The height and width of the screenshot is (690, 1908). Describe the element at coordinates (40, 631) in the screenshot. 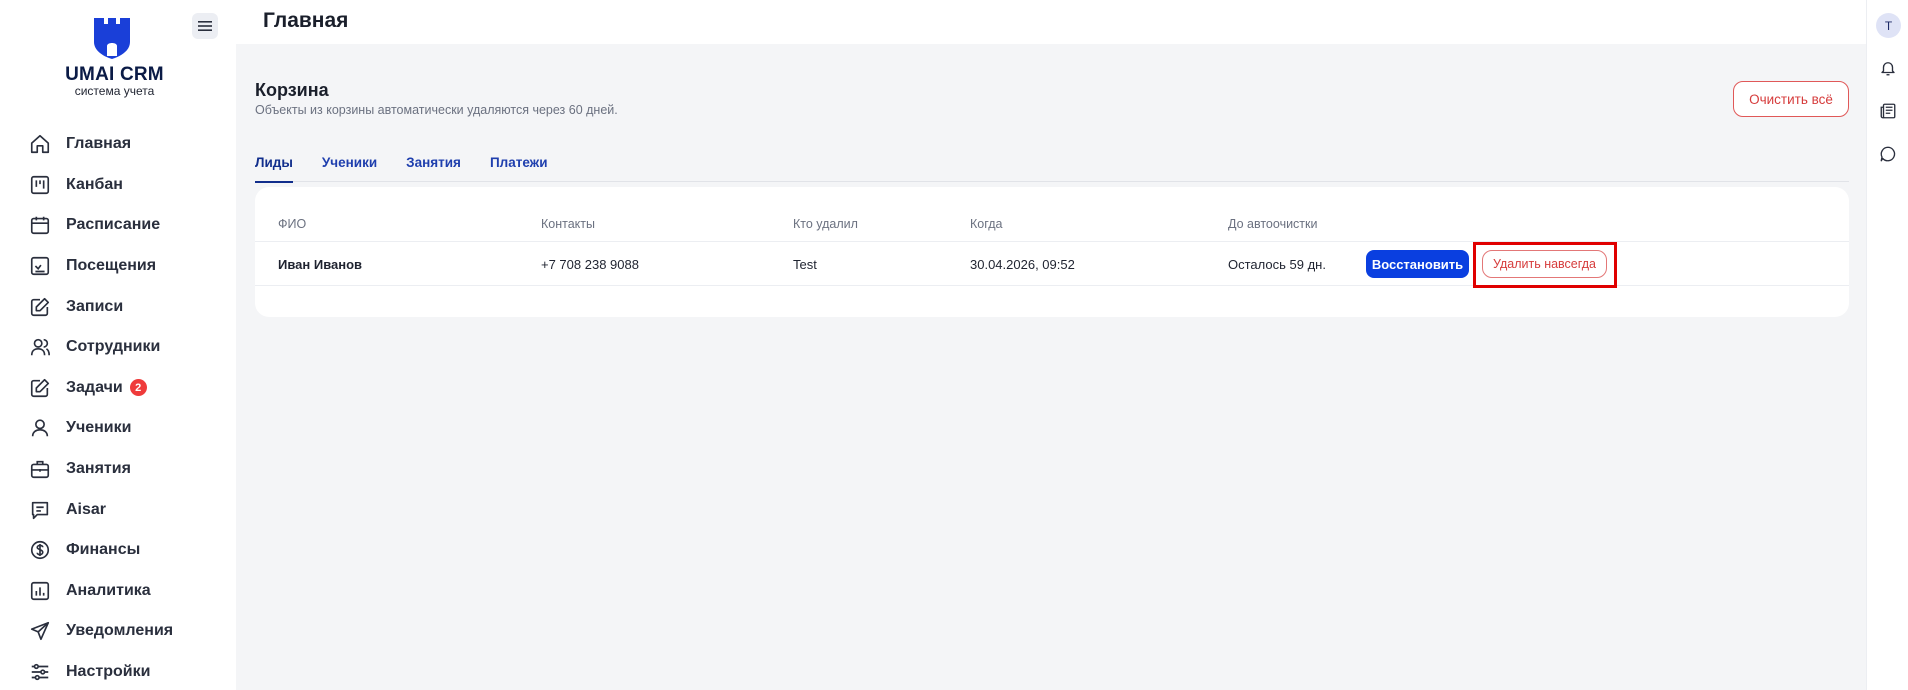

I see `send-icon` at that location.